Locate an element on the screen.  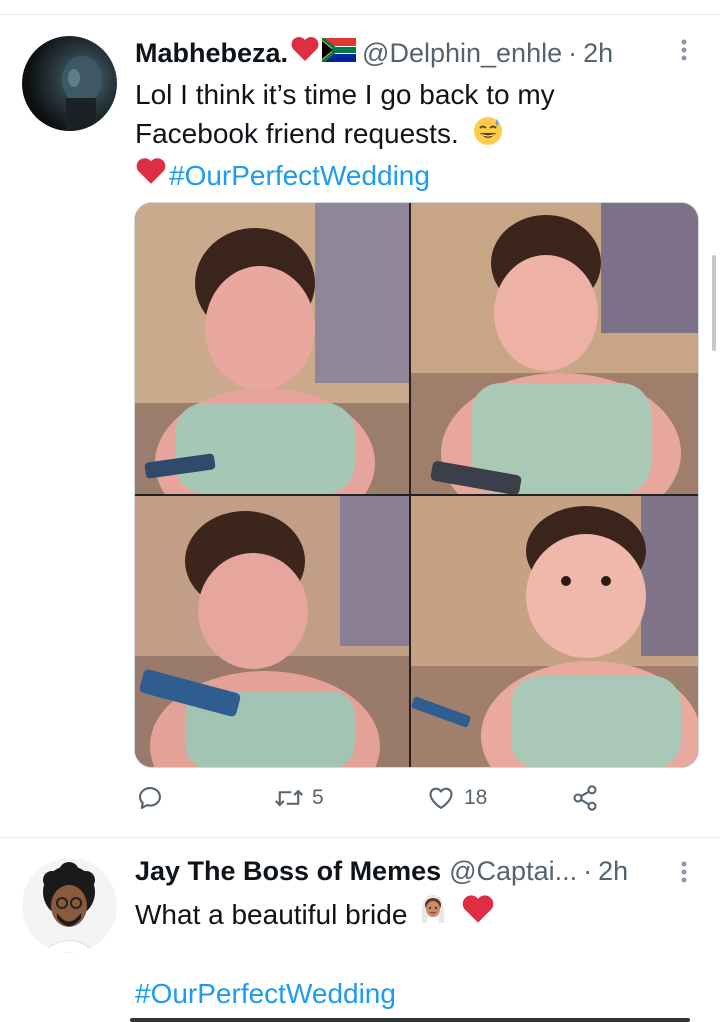
tweet-text-line: What a beautiful bride is located at coordinates (271, 914).